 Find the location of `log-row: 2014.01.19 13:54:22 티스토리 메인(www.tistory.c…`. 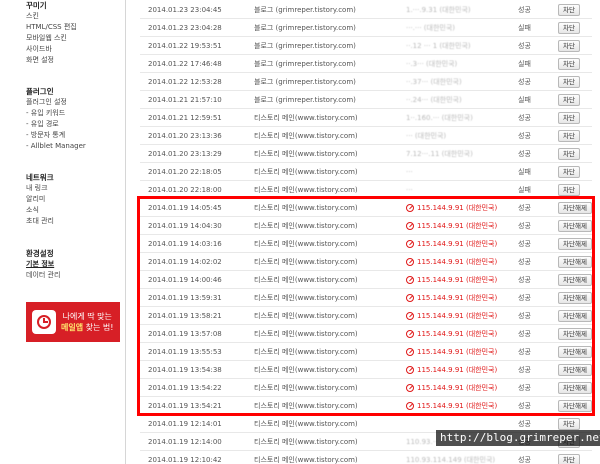

log-row: 2014.01.19 13:54:22 티스토리 메인(www.tistory.c… is located at coordinates (366, 388).